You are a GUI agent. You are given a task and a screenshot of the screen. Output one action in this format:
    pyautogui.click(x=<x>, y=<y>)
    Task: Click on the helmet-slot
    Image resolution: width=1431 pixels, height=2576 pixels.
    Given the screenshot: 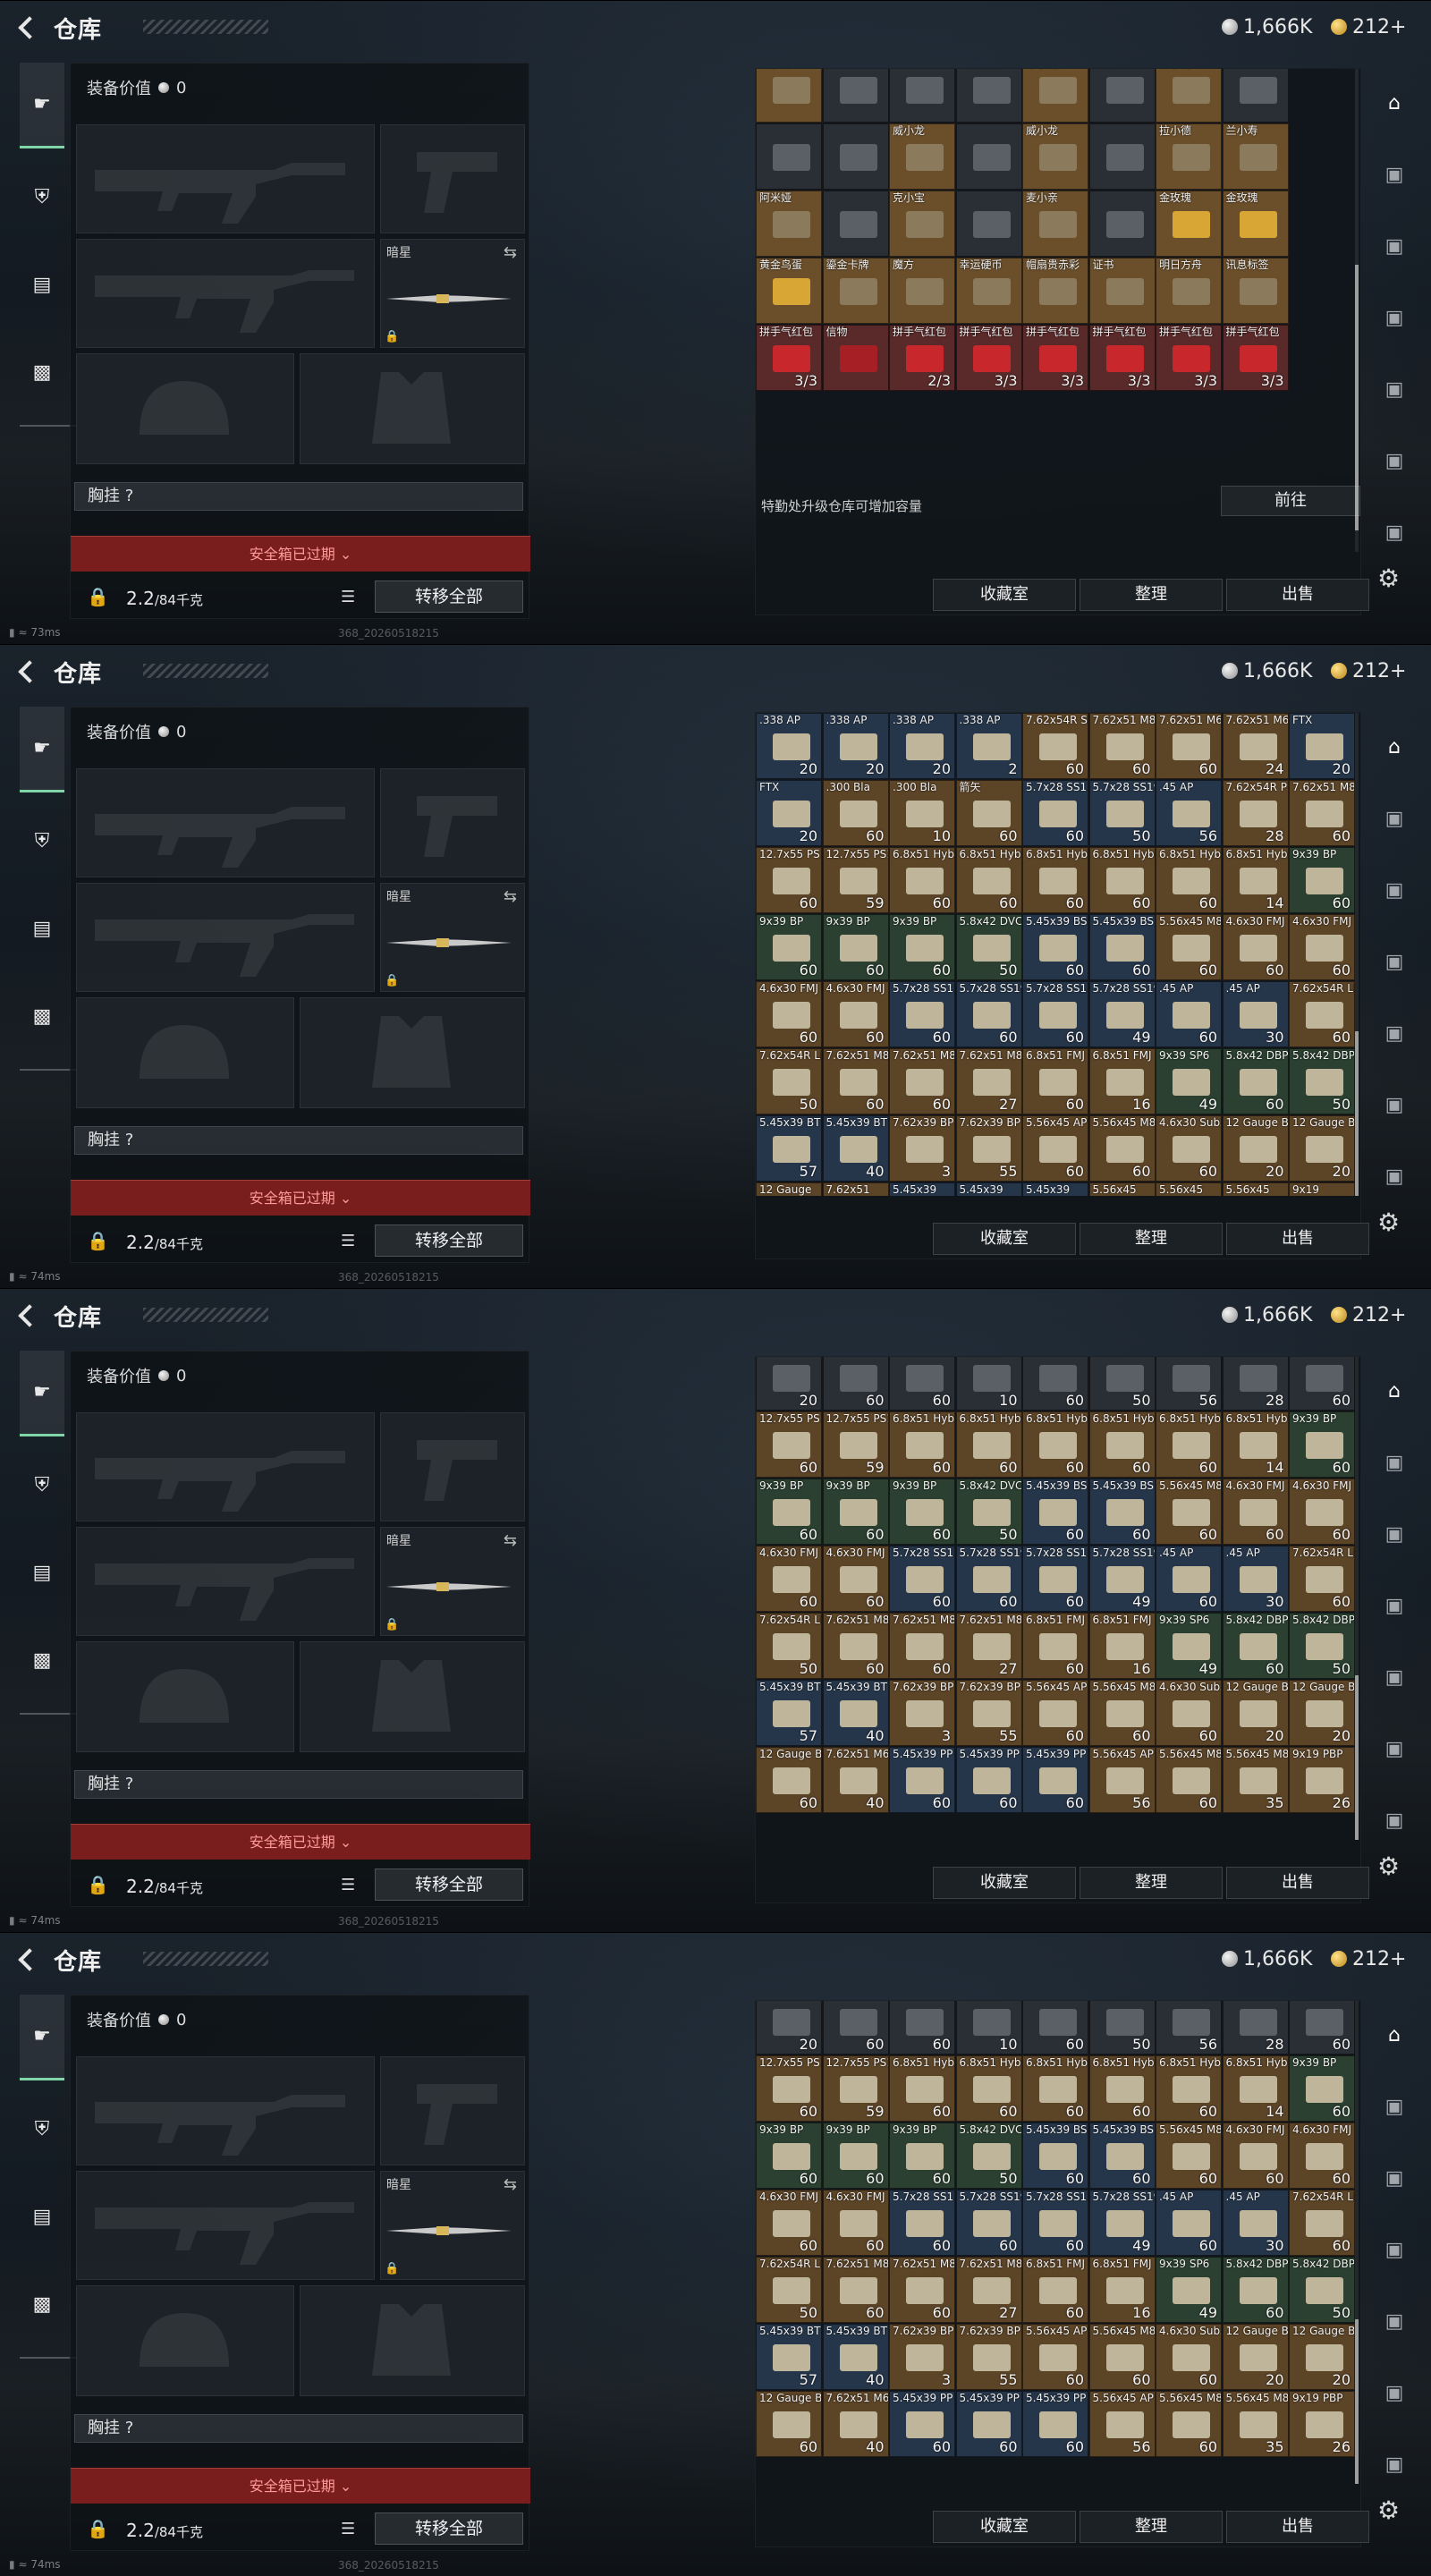 What is the action you would take?
    pyautogui.click(x=185, y=2340)
    